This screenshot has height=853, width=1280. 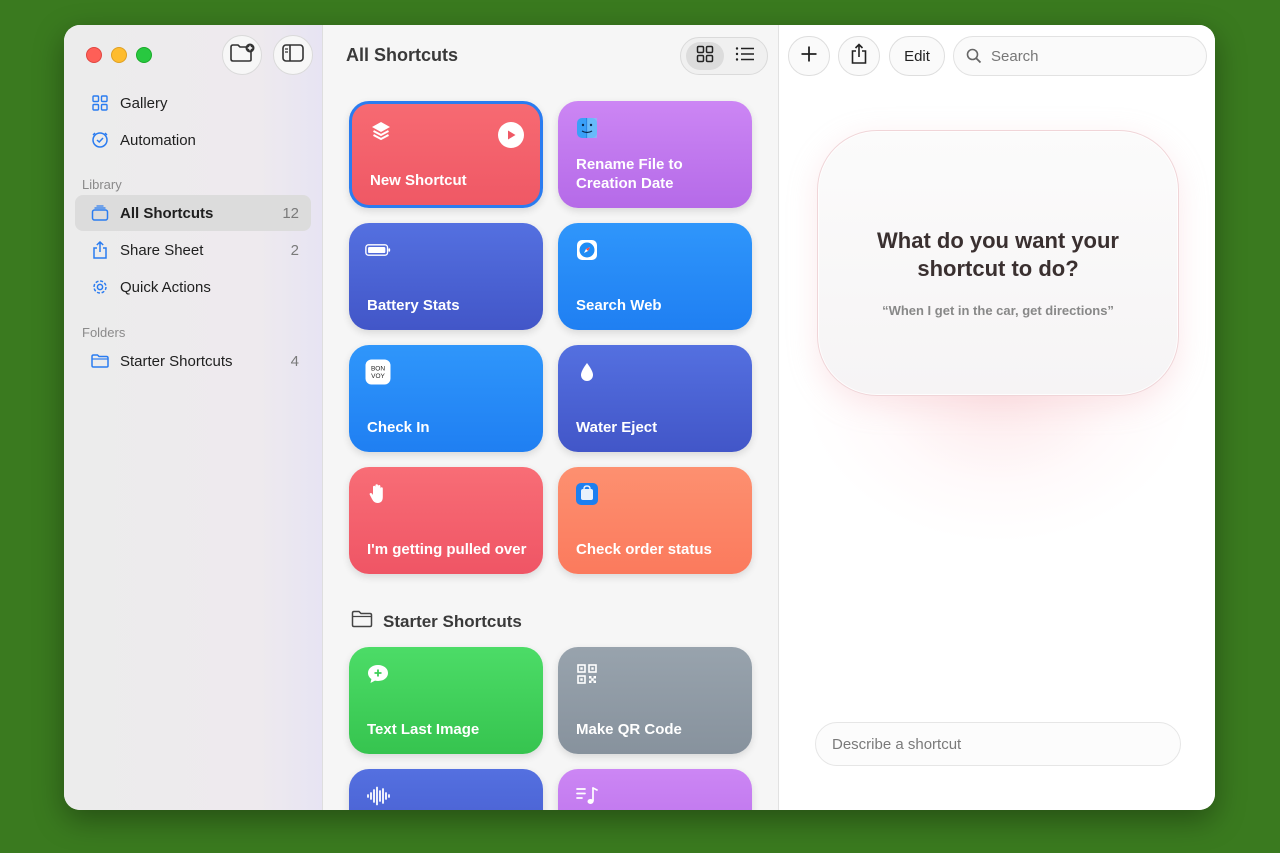 What do you see at coordinates (100, 140) in the screenshot?
I see `clock-check-icon` at bounding box center [100, 140].